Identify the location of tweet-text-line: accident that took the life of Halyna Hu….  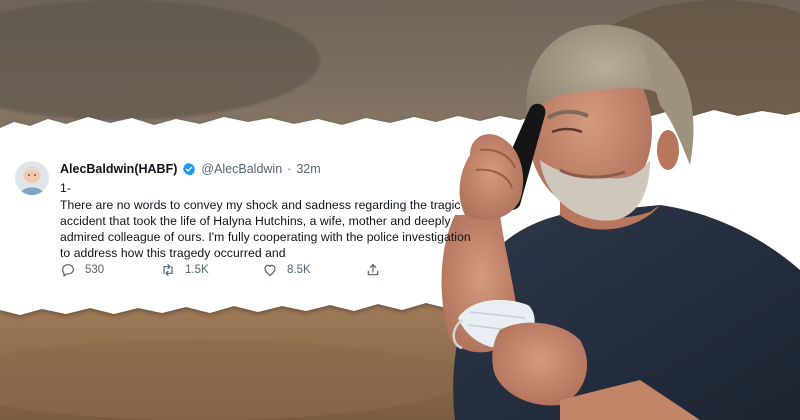
(255, 221).